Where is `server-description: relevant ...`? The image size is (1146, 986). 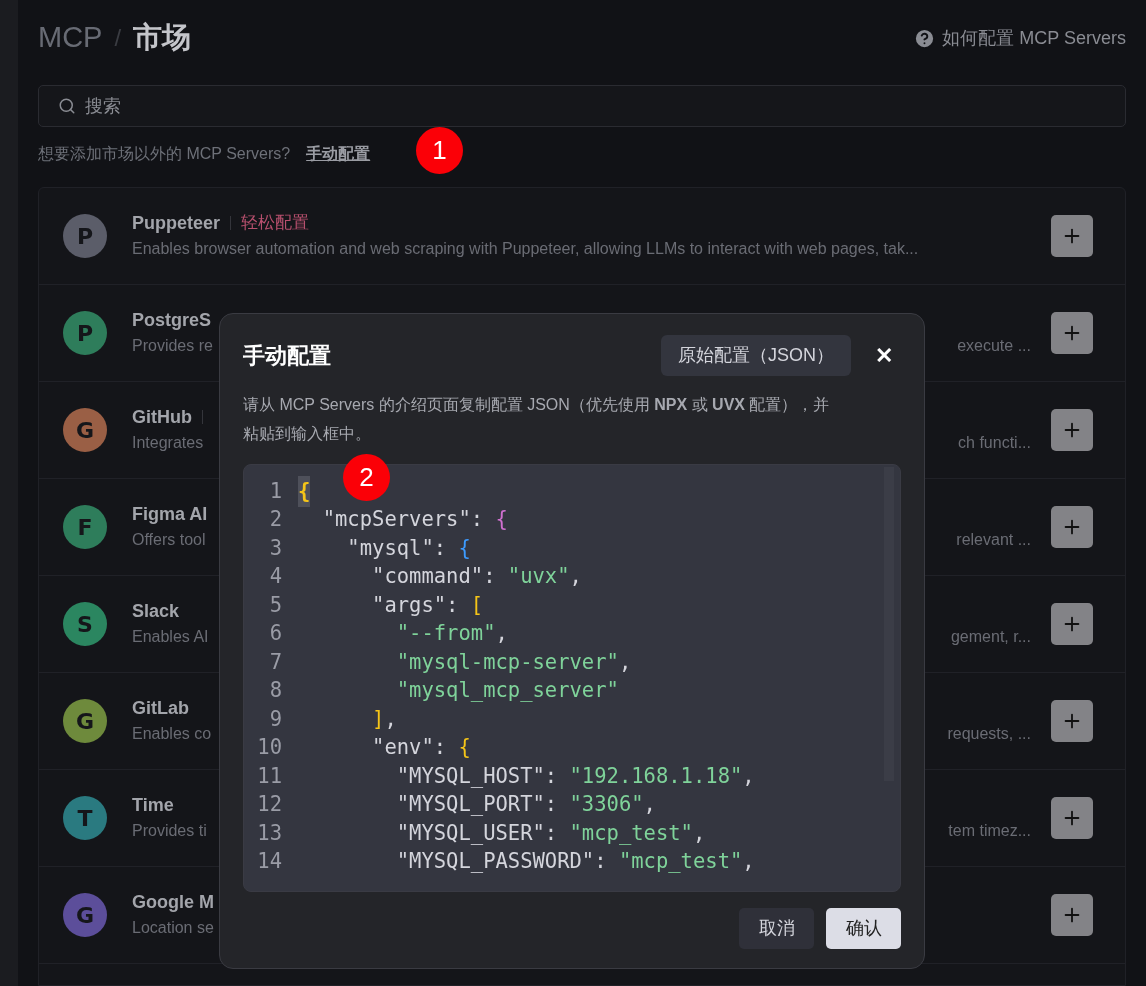
server-description: relevant ... is located at coordinates (993, 540).